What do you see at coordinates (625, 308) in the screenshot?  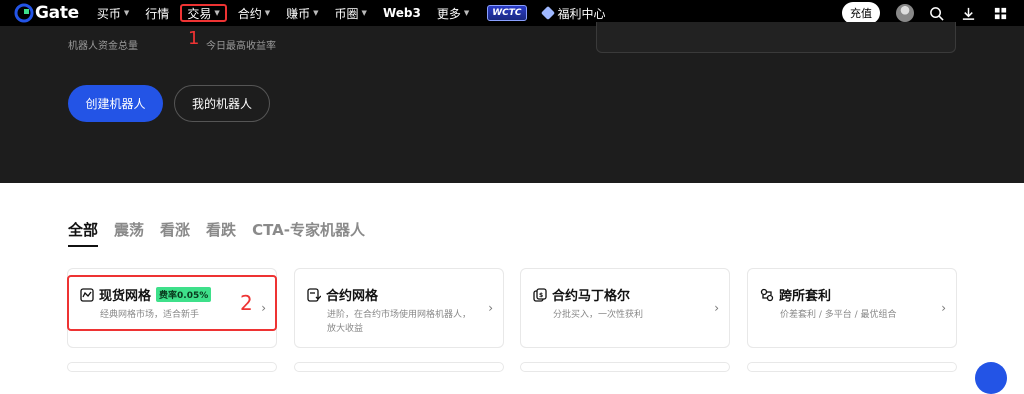 I see `card-contract-martingale: $ 合约马丁格尔 分批买入，一次性获利 ›` at bounding box center [625, 308].